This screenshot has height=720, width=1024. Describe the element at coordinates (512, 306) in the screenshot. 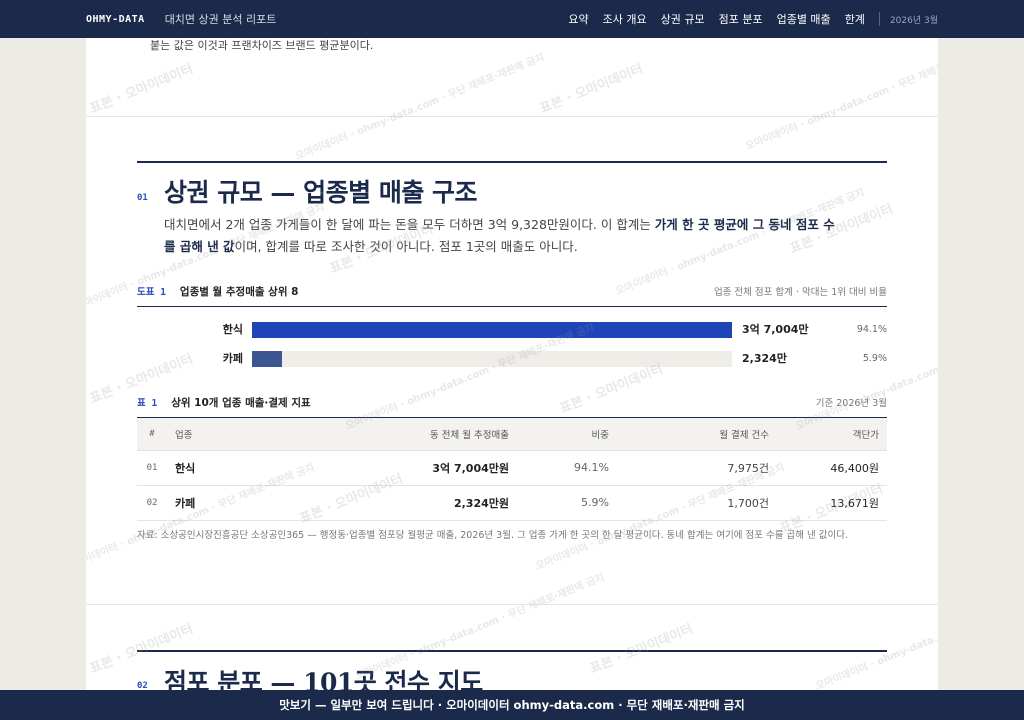

I see `figure-rule` at that location.